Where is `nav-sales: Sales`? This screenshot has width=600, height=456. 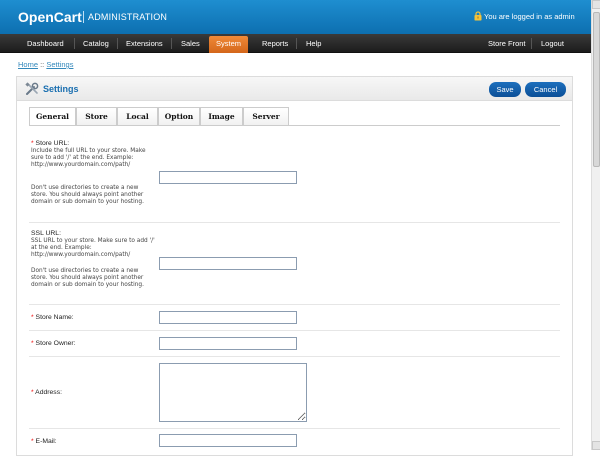
nav-sales: Sales is located at coordinates (190, 43).